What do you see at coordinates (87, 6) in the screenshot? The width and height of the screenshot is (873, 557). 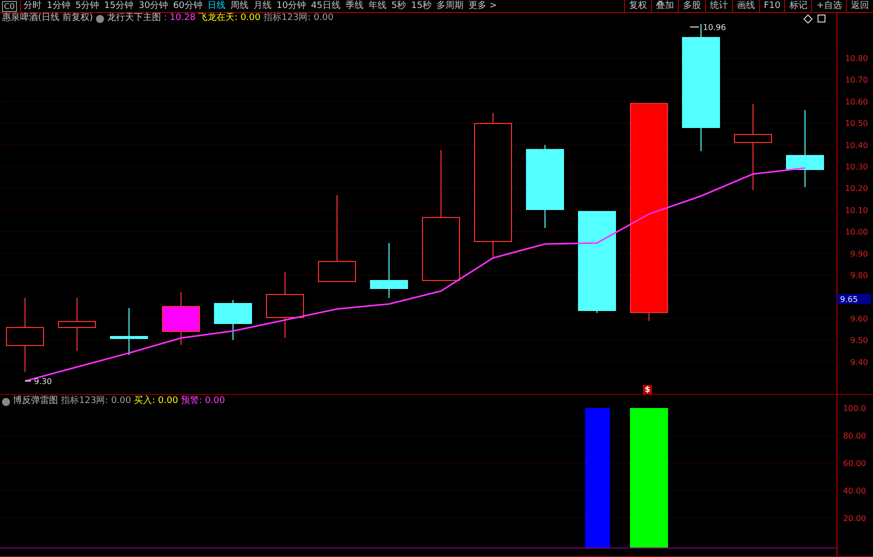 I see `period-tab: 5分钟` at bounding box center [87, 6].